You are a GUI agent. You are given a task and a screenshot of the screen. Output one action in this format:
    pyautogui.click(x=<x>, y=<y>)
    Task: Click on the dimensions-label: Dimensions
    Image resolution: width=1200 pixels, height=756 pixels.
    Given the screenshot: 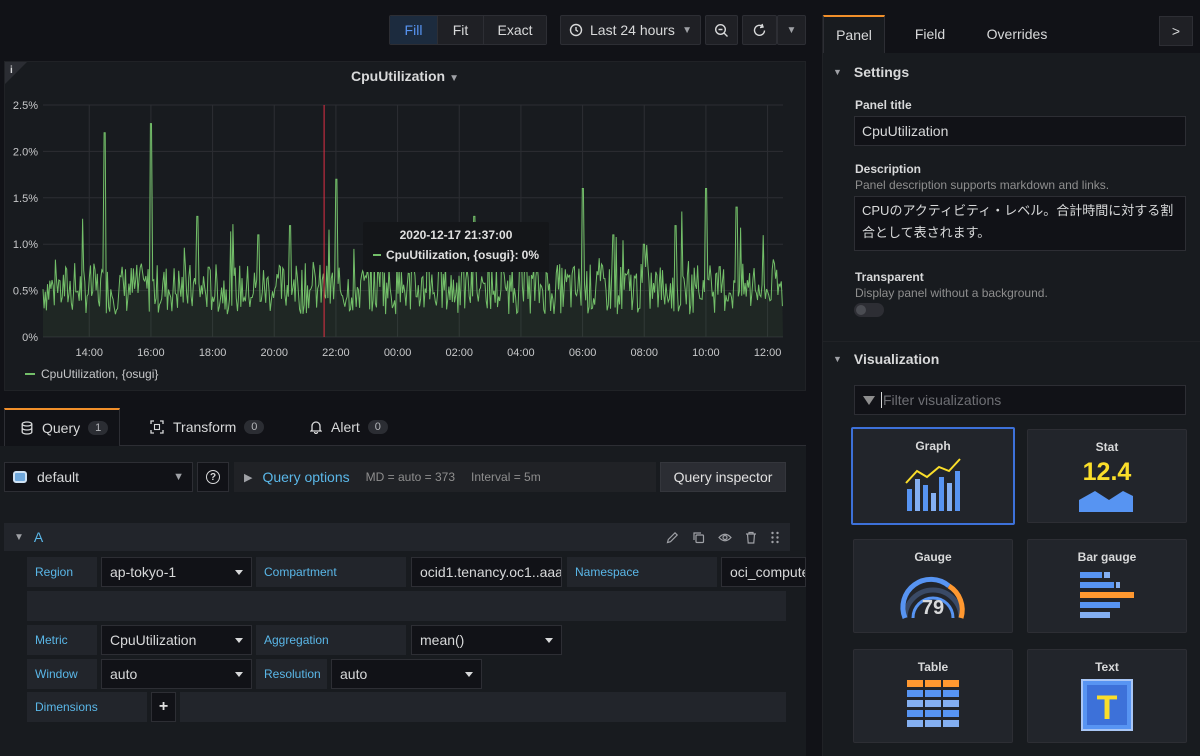 What is the action you would take?
    pyautogui.click(x=87, y=707)
    